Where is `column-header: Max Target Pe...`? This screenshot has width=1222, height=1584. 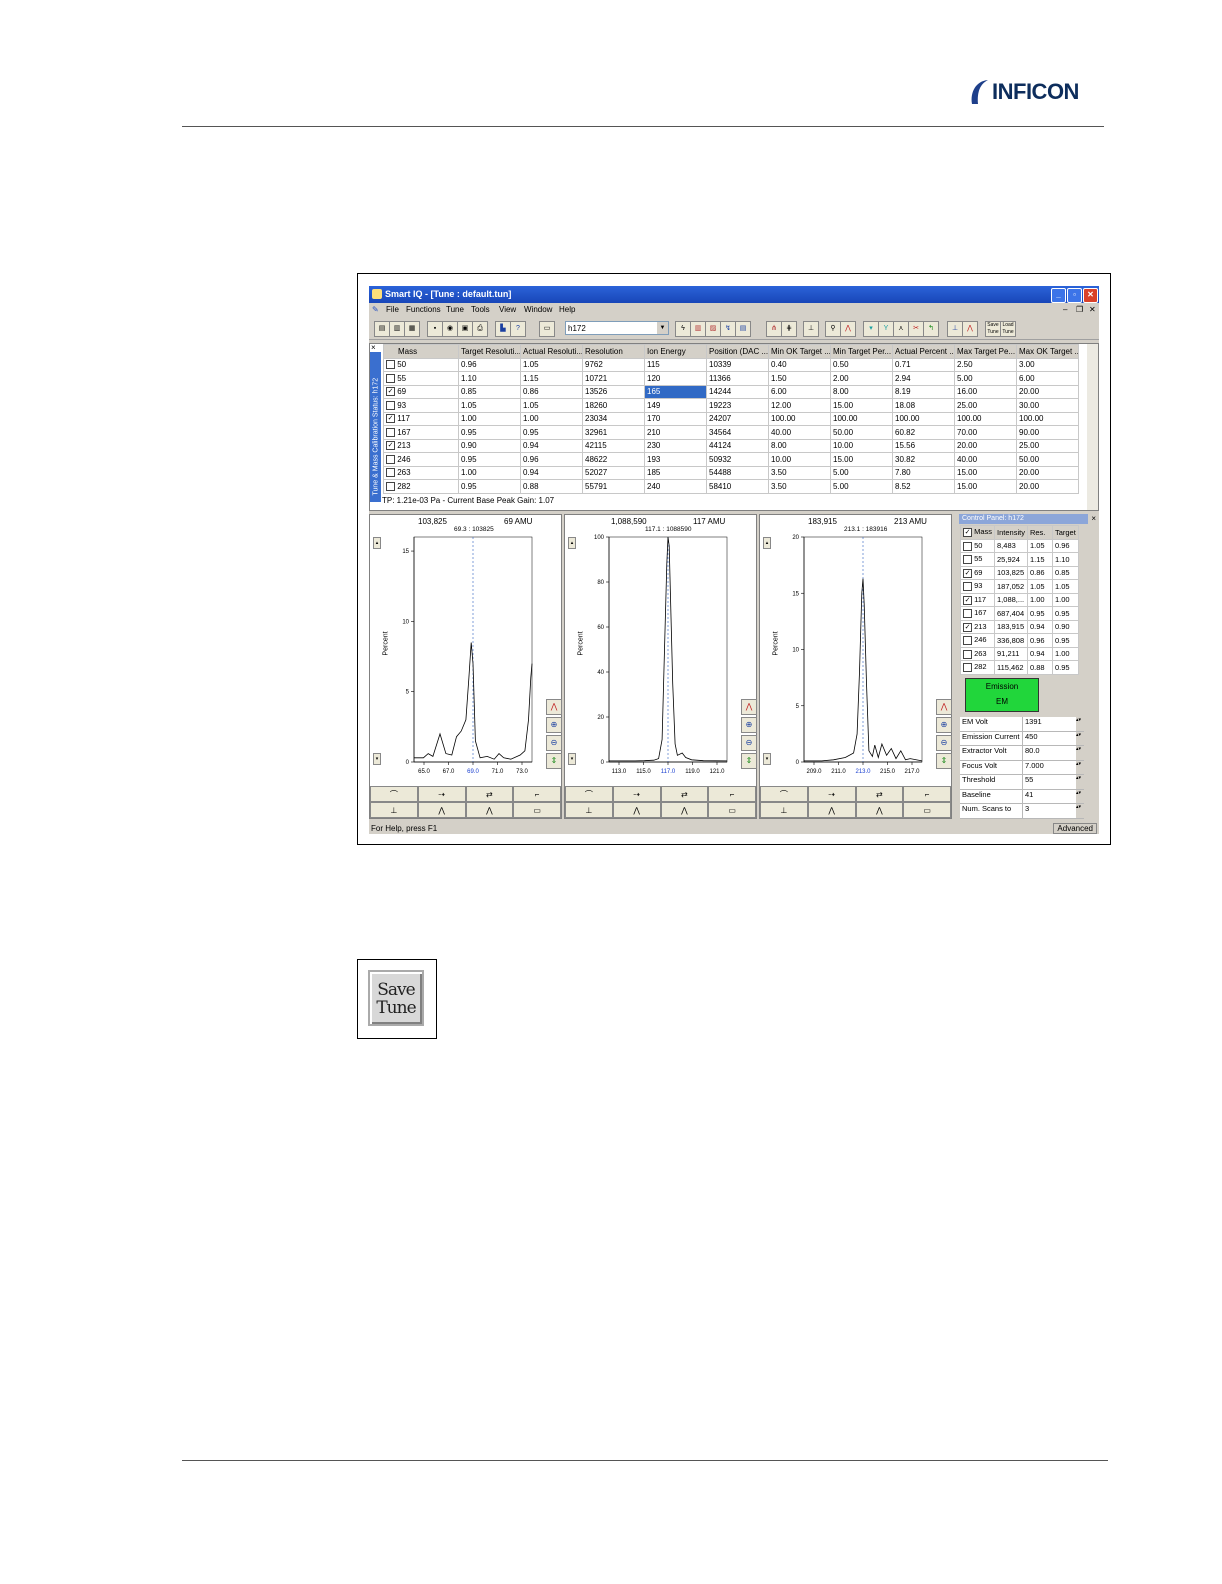 column-header: Max Target Pe... is located at coordinates (985, 351).